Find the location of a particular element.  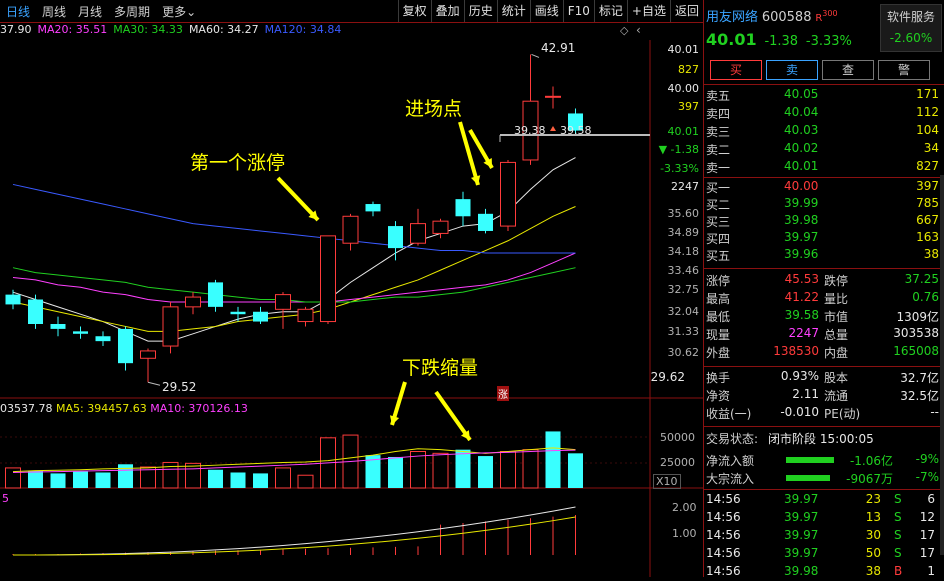

book-label: 卖三 is located at coordinates (718, 132).